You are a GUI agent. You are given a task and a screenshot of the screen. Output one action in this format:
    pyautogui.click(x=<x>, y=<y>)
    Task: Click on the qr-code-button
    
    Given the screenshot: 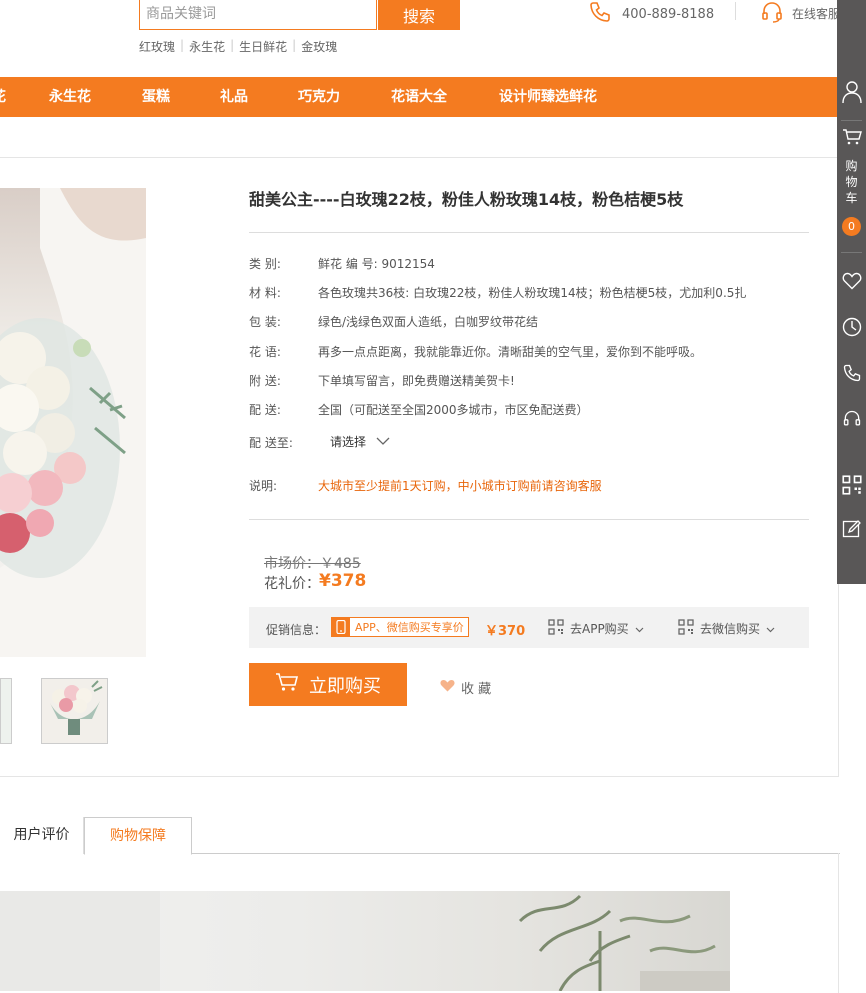 What is the action you would take?
    pyautogui.click(x=851, y=487)
    